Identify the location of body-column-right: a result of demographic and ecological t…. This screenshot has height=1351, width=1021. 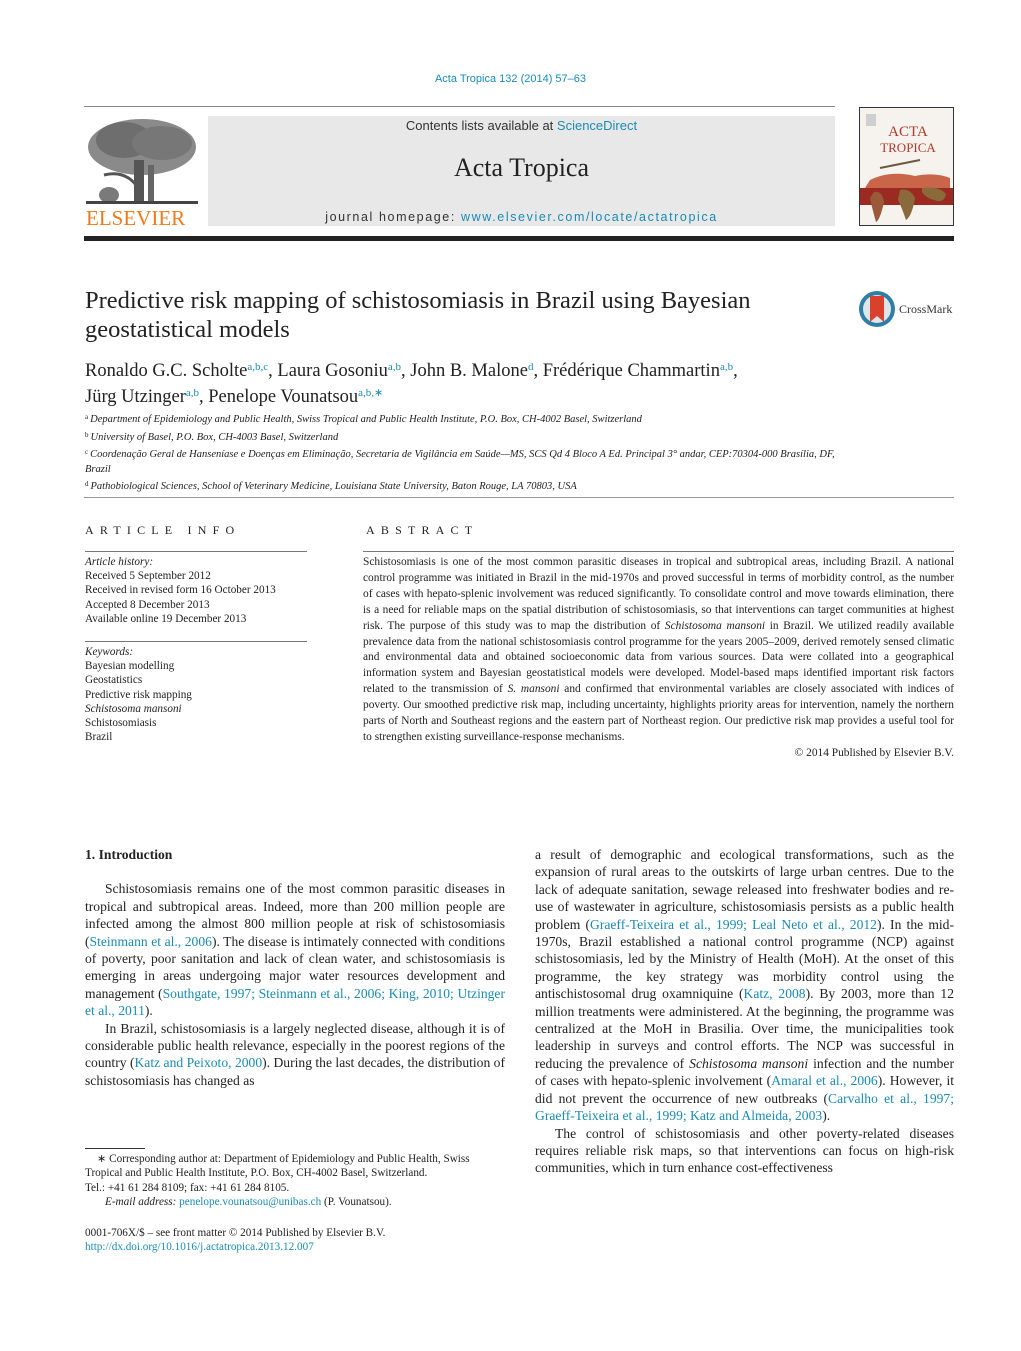
(744, 1011).